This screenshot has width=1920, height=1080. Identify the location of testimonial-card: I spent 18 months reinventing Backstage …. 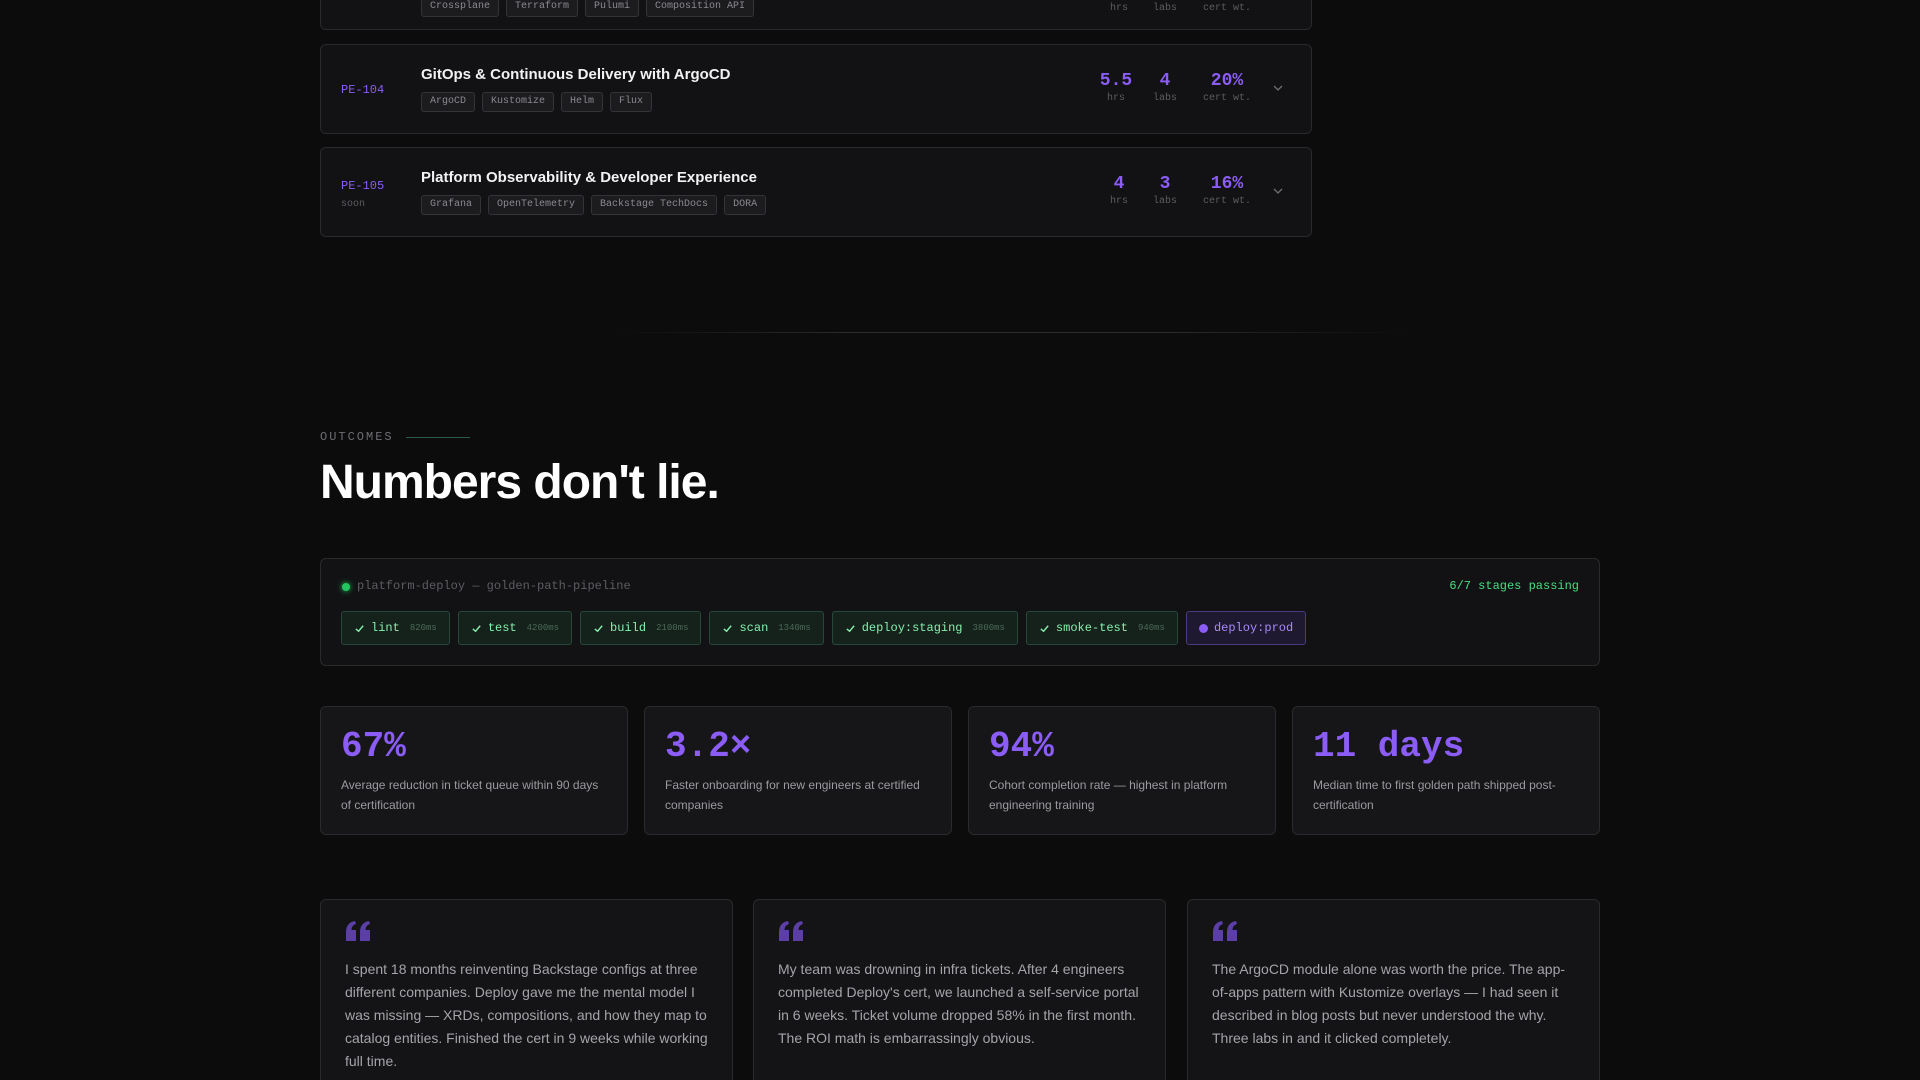
(526, 989).